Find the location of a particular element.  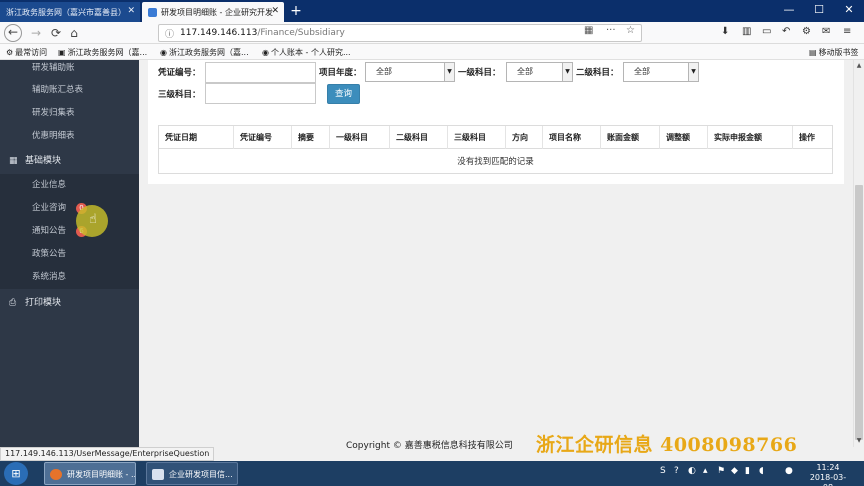

sidebar-section-basic: ▦ 基础模块 is located at coordinates (69, 161).